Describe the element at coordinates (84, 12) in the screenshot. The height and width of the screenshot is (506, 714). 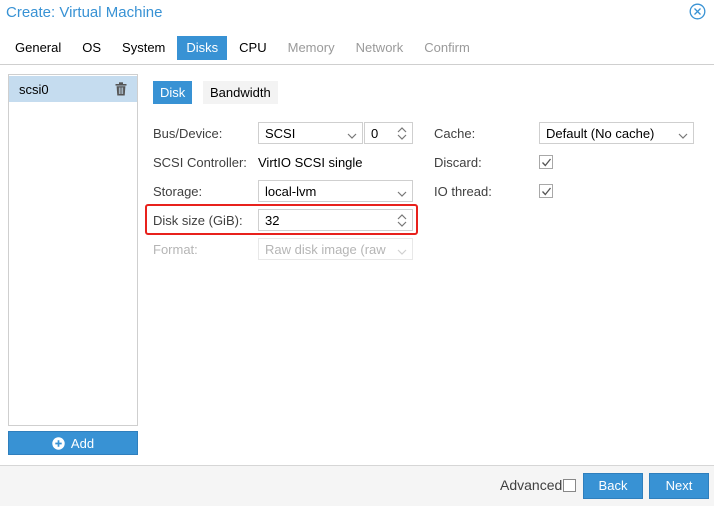
I see `window-title: Create: Virtual Machine` at that location.